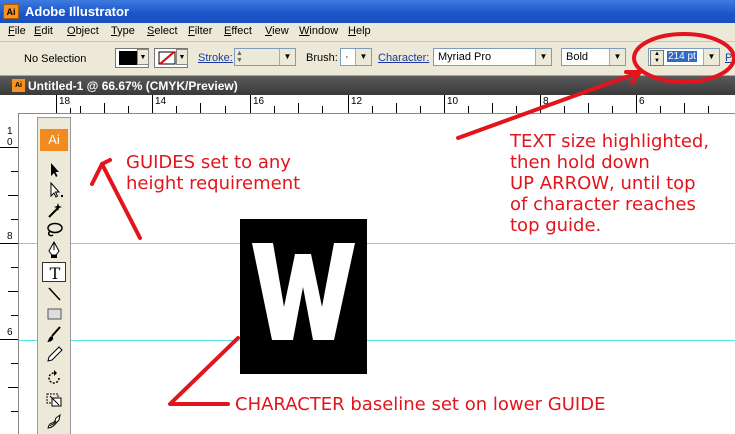  What do you see at coordinates (43, 31) in the screenshot?
I see `menu-edit: Edit` at bounding box center [43, 31].